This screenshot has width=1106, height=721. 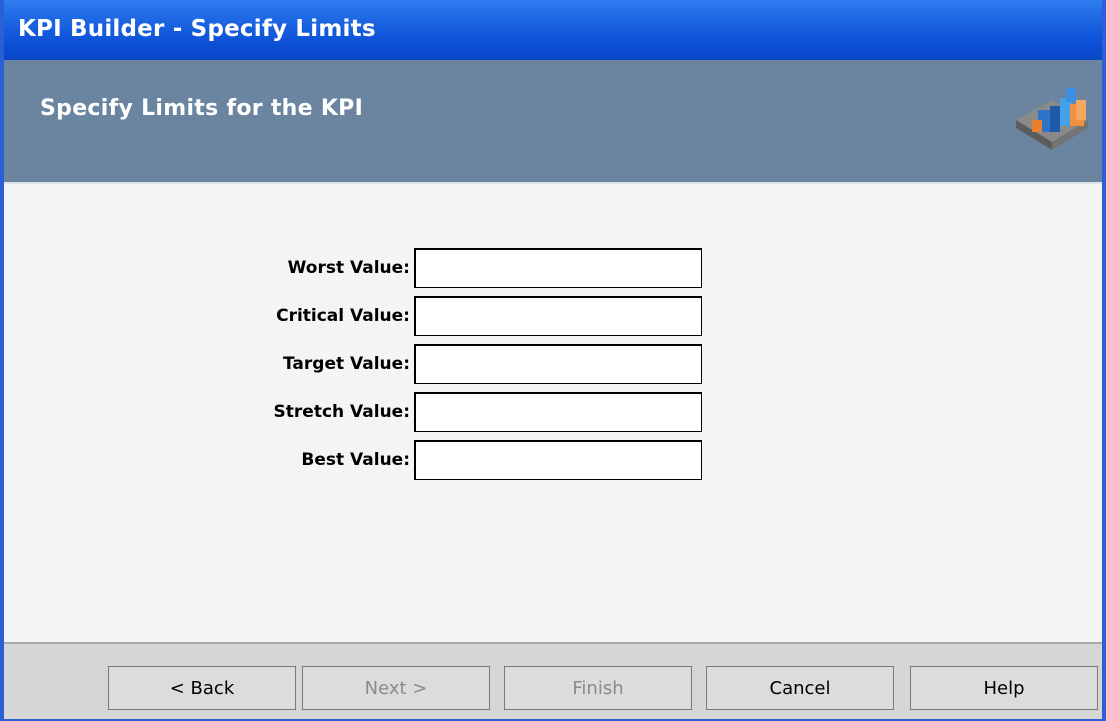 I want to click on critical-value-label: Critical Value:, so click(x=343, y=316).